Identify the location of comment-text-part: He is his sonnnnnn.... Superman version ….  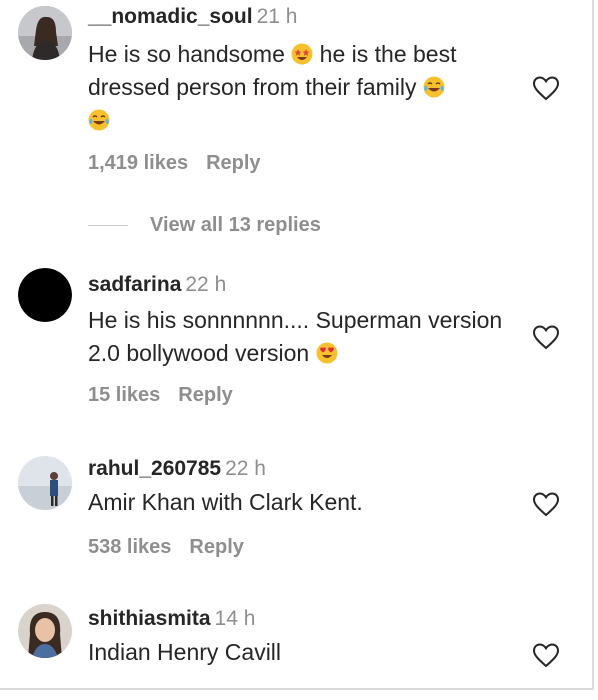
(295, 336).